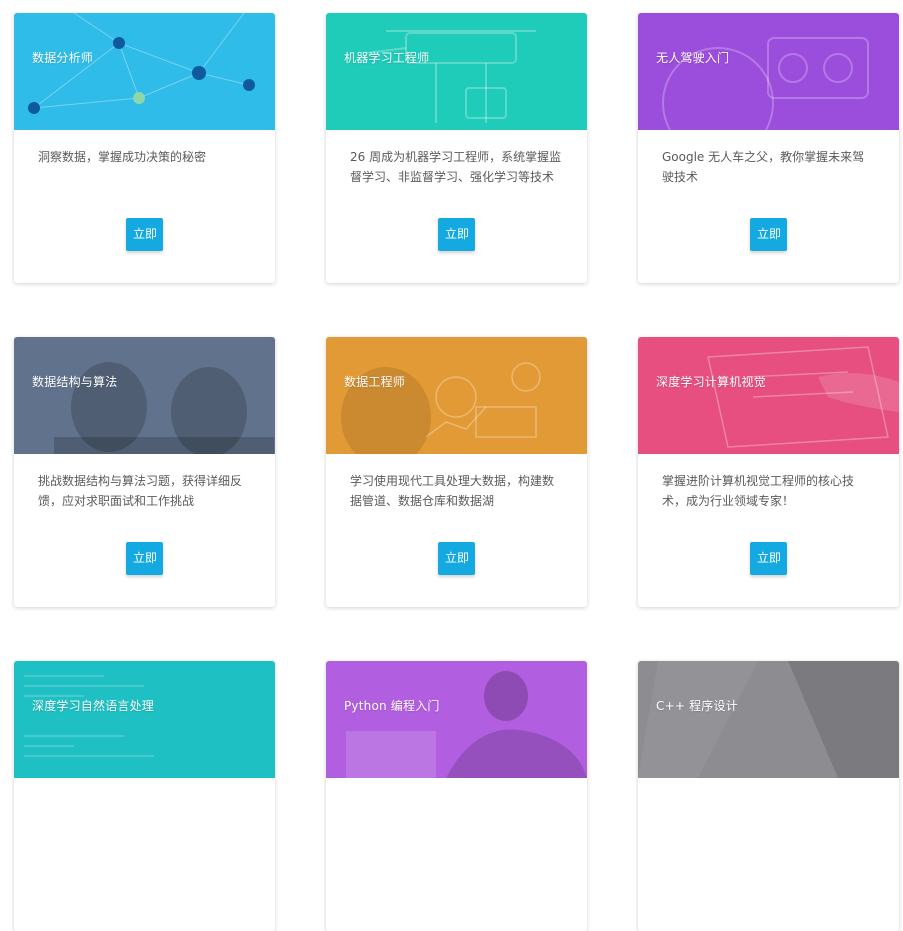 The height and width of the screenshot is (931, 903). What do you see at coordinates (164, 408) in the screenshot?
I see `people-laughing-image` at bounding box center [164, 408].